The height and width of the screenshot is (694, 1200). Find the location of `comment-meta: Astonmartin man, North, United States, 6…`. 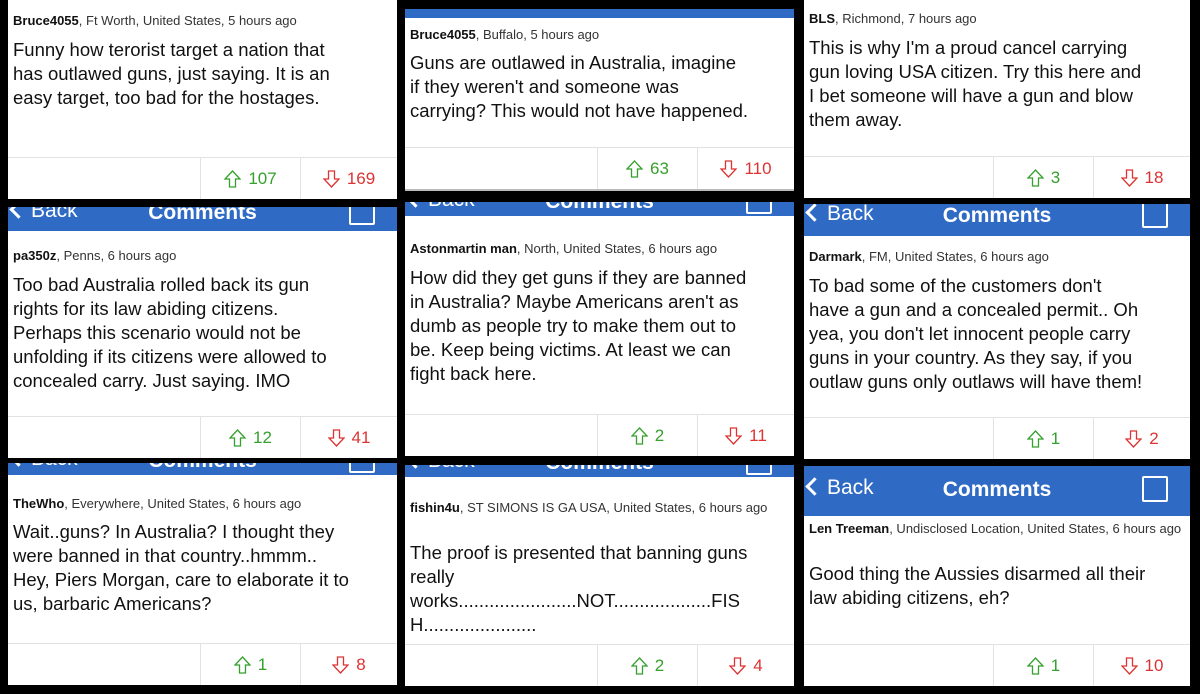

comment-meta: Astonmartin man, North, United States, 6… is located at coordinates (564, 248).